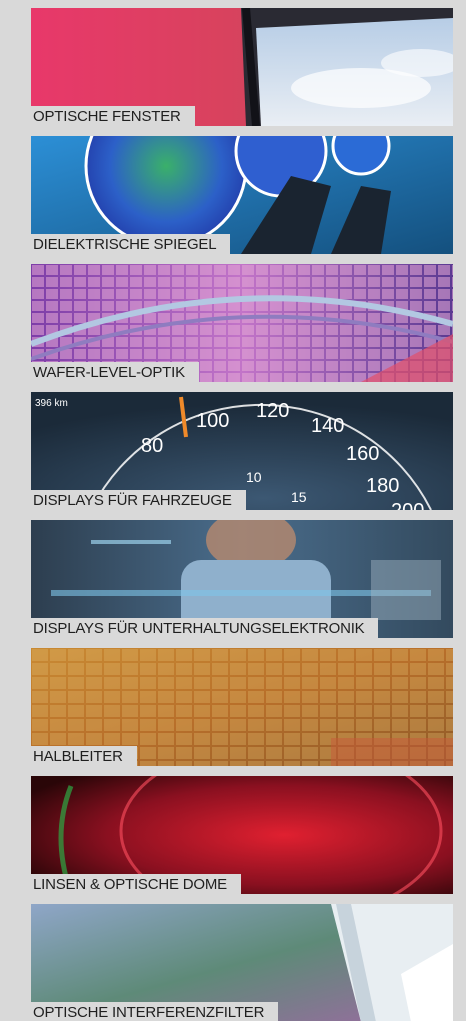 This screenshot has height=1021, width=466. What do you see at coordinates (242, 962) in the screenshot?
I see `tile-optische-interferenzfilter: OPTISCHE INTERFERENZFILTER` at bounding box center [242, 962].